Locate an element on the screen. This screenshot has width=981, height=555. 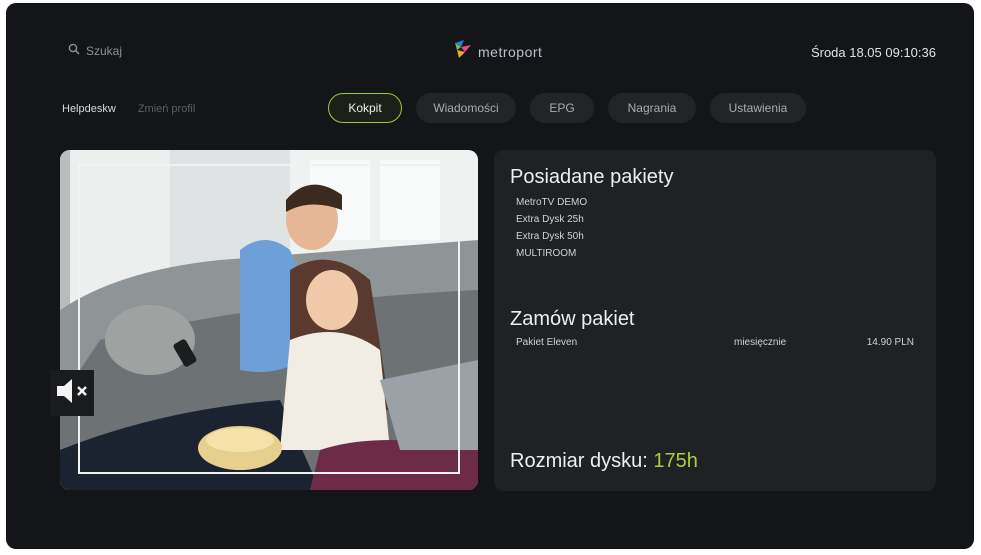
tab-wiadomosci: Wiadomości is located at coordinates (466, 108).